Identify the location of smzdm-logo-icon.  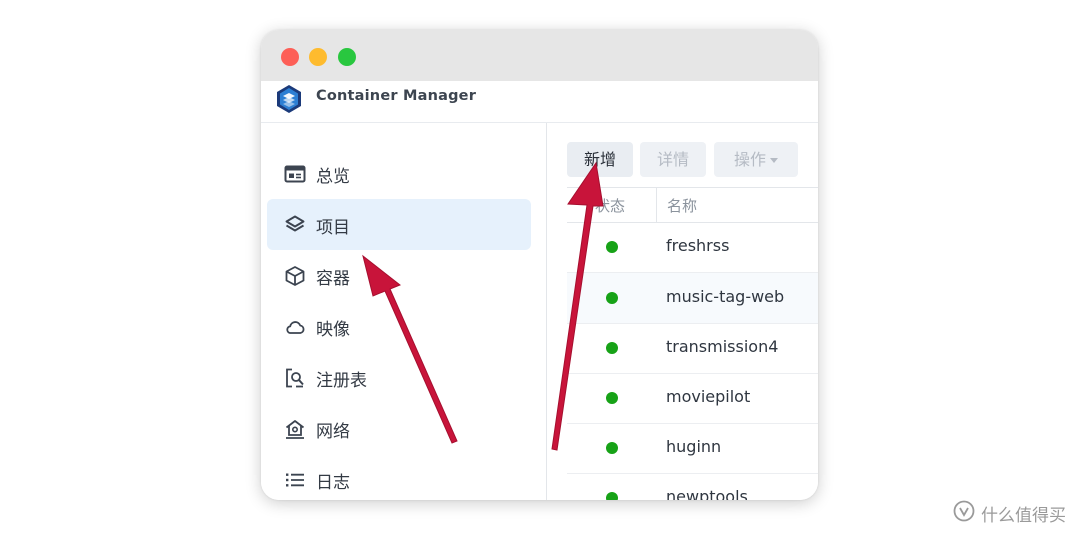
(964, 511).